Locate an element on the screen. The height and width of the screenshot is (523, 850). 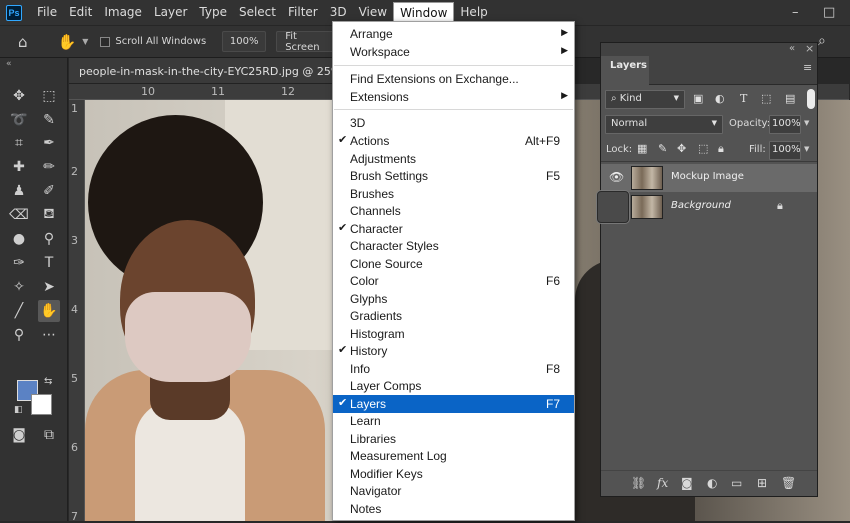
menu-item-actions: ✔ Actions Alt+F9 is located at coordinates (453, 141).